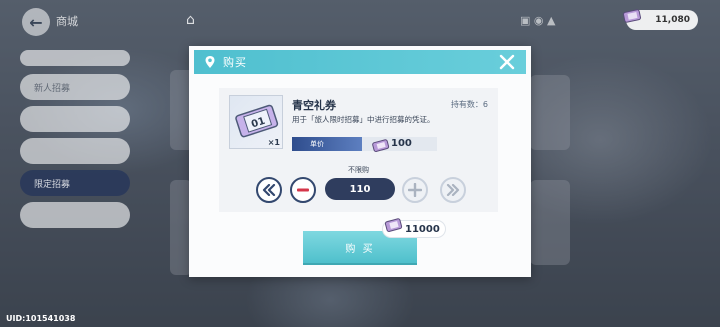 This screenshot has height=327, width=720. What do you see at coordinates (363, 119) in the screenshot?
I see `item-description: 用于「旅人限时招募」中进行招募的凭证。` at bounding box center [363, 119].